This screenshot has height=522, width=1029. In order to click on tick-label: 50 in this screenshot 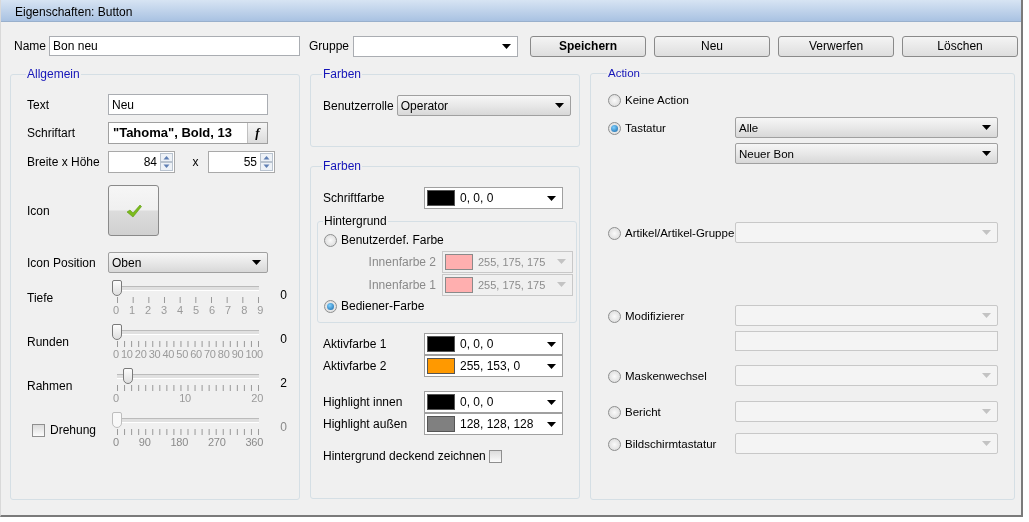, I will do `click(182, 354)`.